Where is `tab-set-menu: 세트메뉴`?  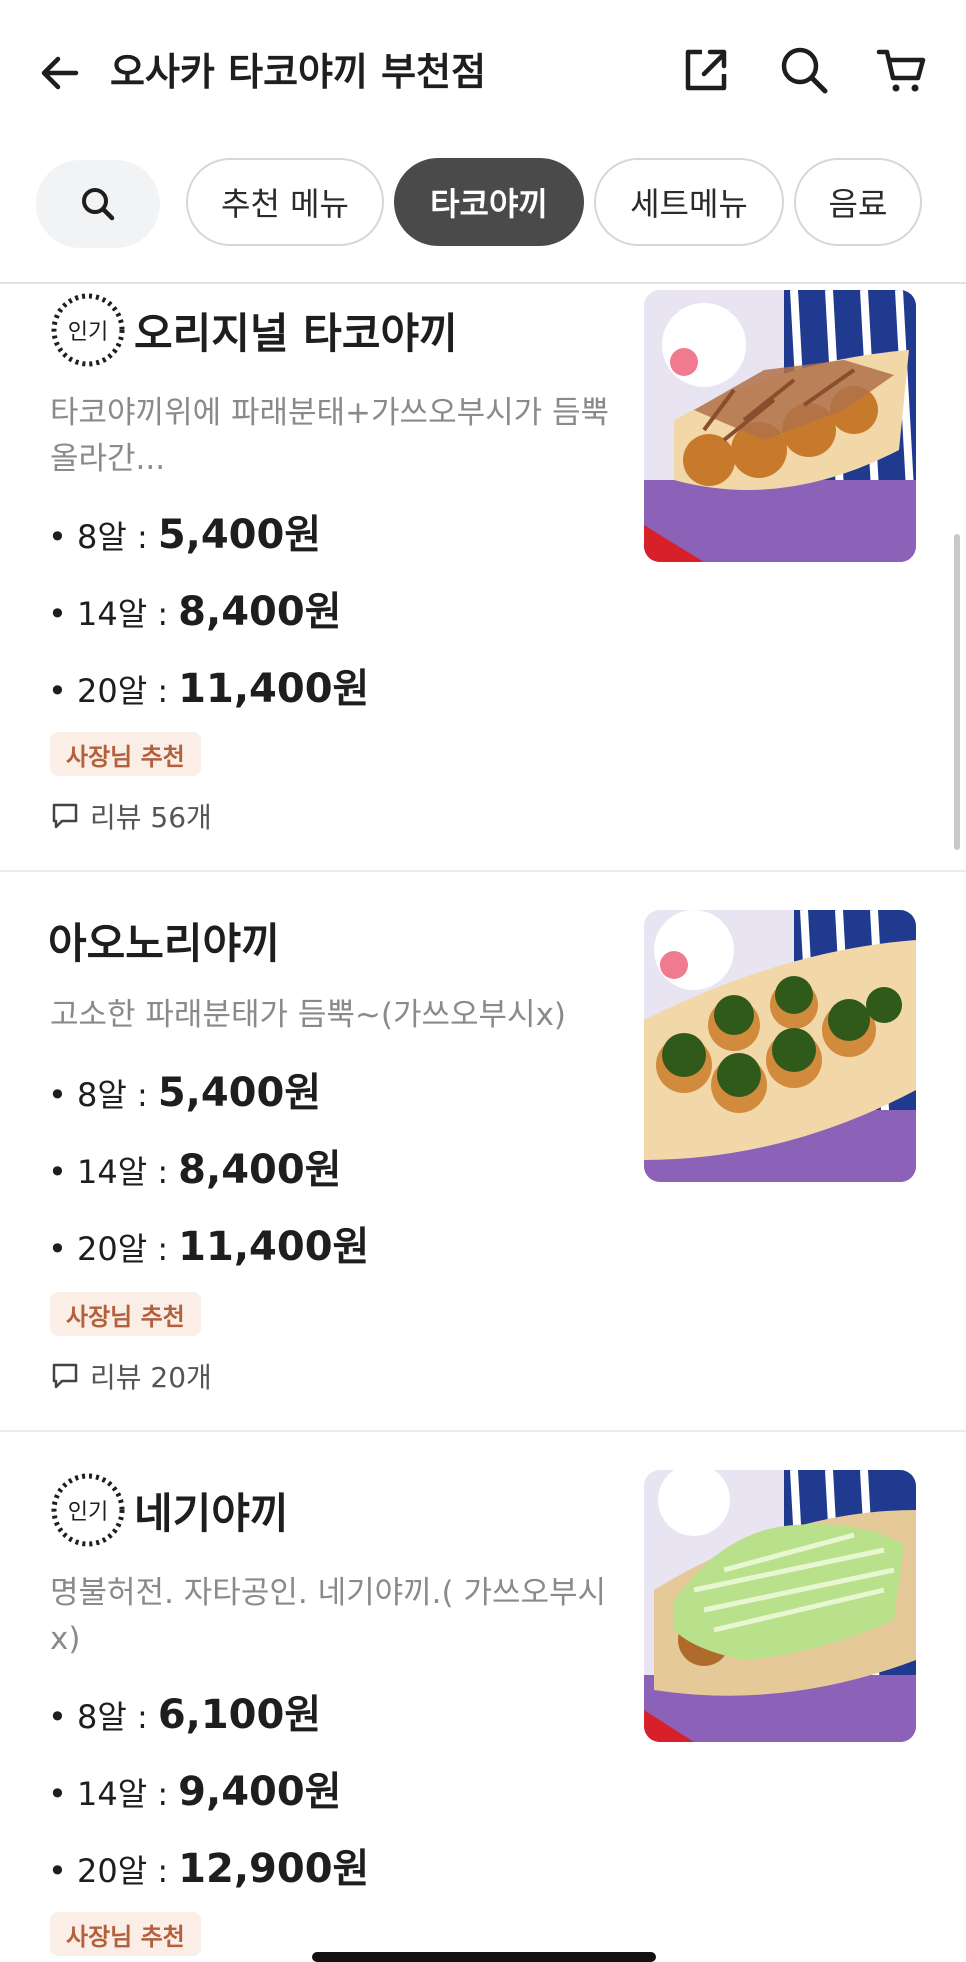
tab-set-menu: 세트메뉴 is located at coordinates (689, 202).